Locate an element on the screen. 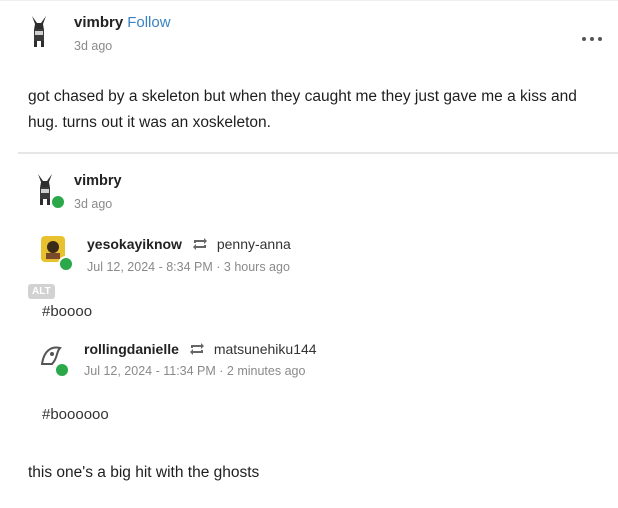 The image size is (618, 508). reply-source: penny-anna is located at coordinates (254, 244).